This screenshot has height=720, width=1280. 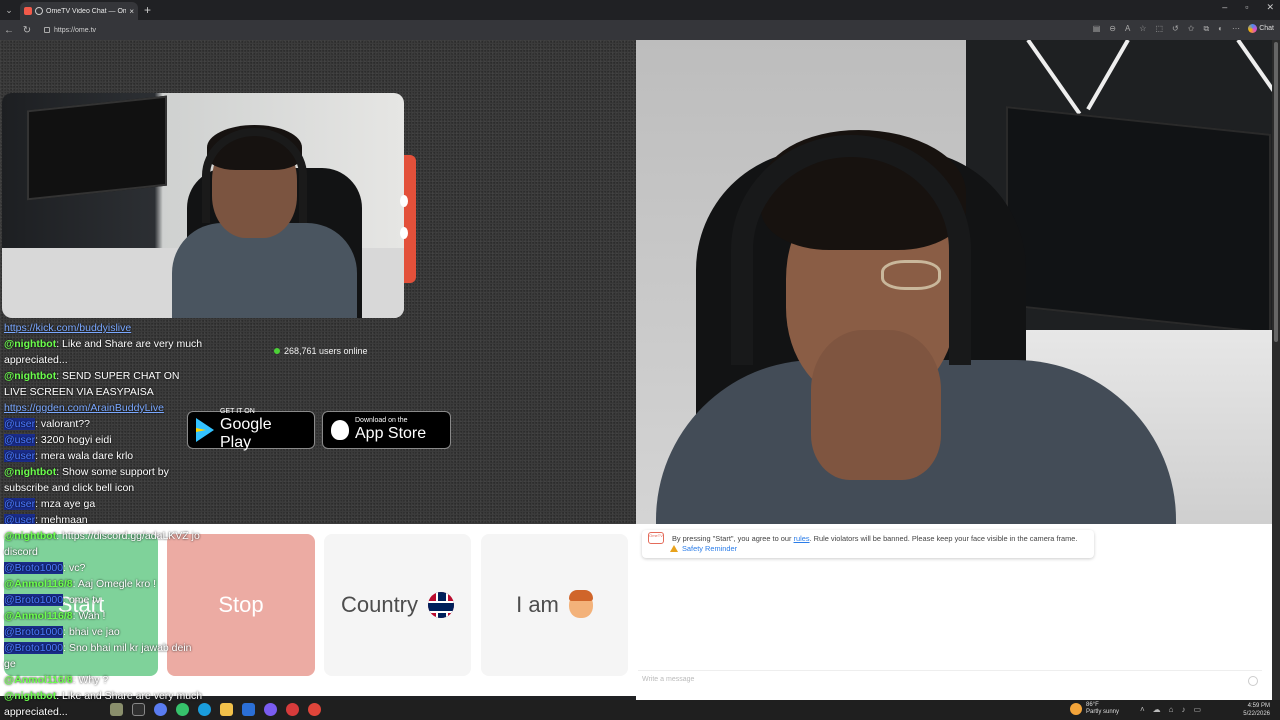 I want to click on app-store-badge: Download on the App Store, so click(x=386, y=430).